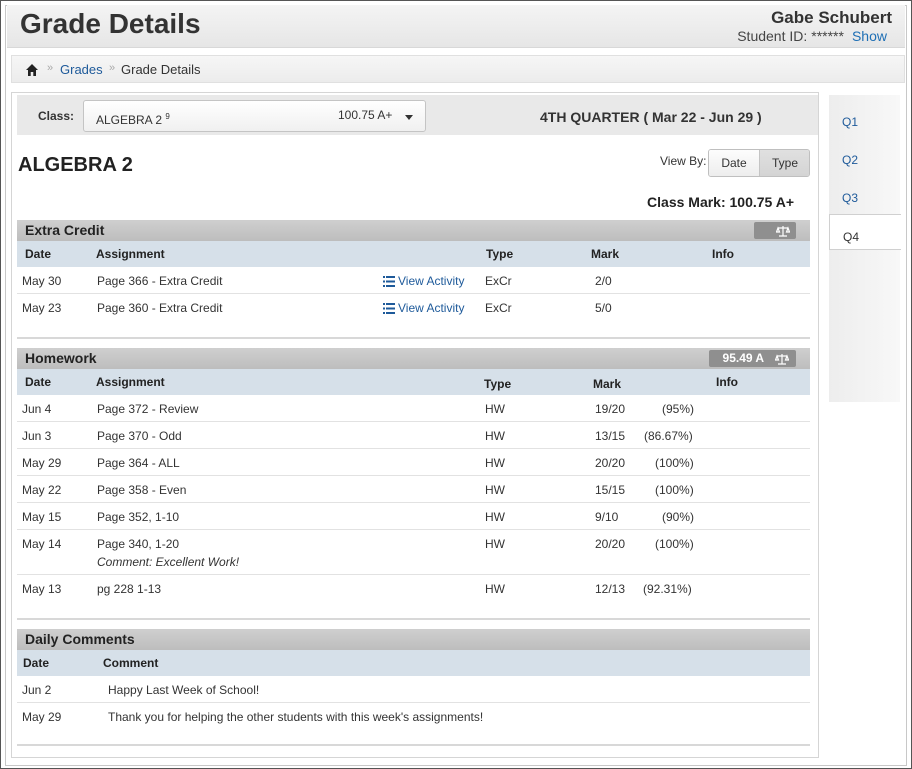 The width and height of the screenshot is (912, 769). Describe the element at coordinates (864, 118) in the screenshot. I see `tab-q1: Q1` at that location.